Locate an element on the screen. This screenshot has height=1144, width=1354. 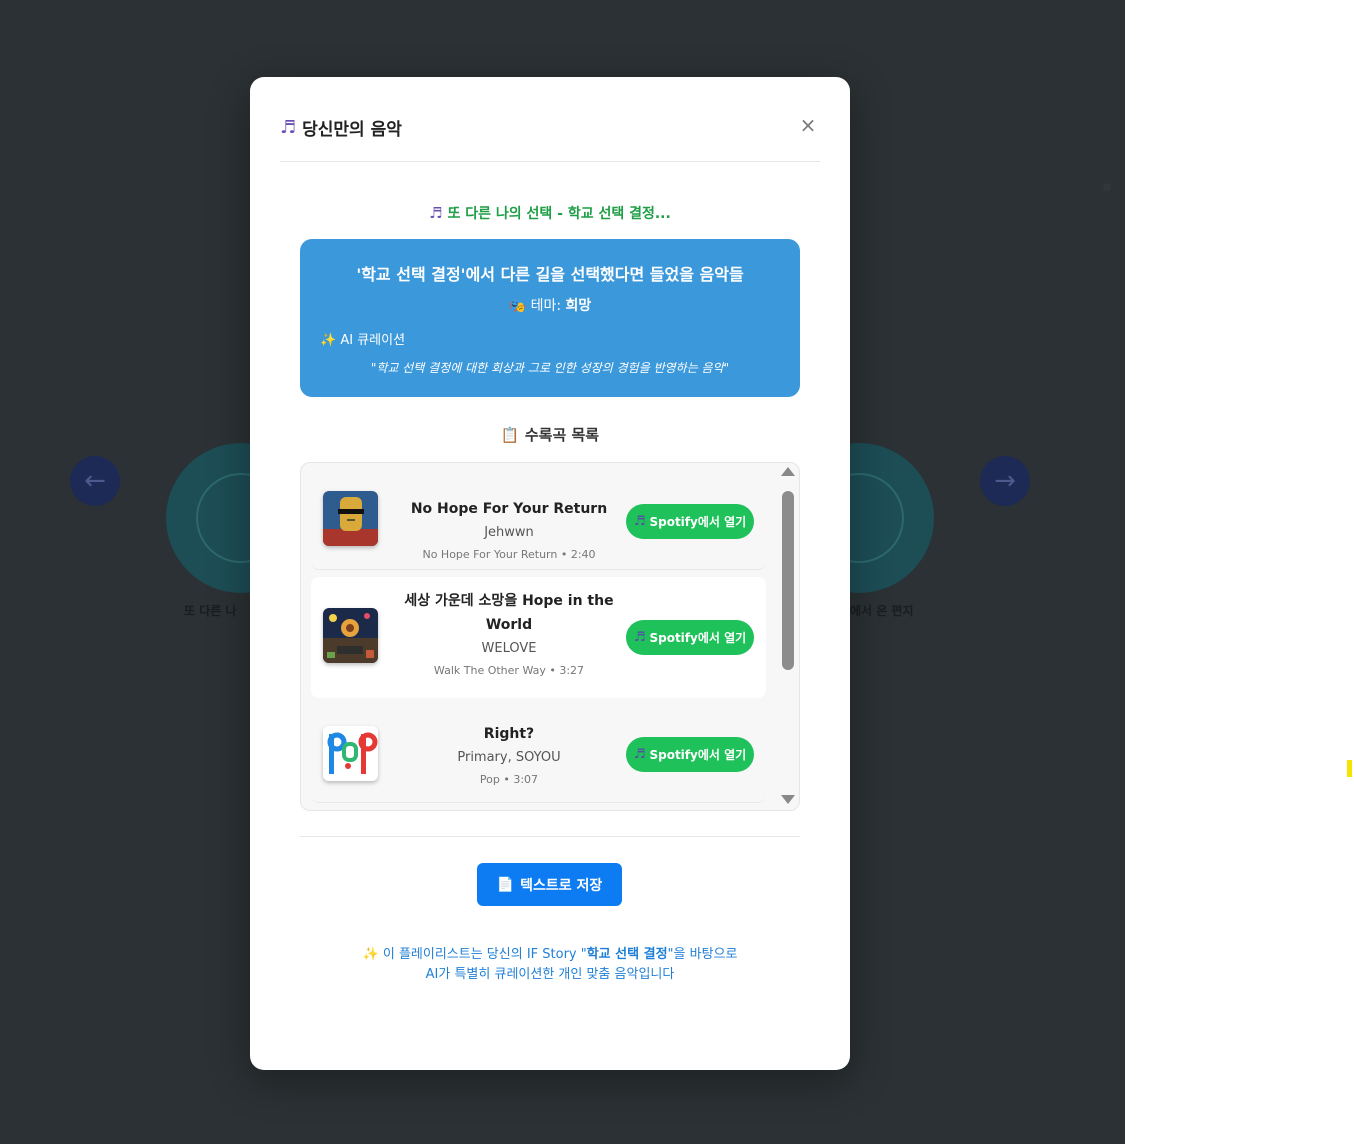
ai-curation-label: ✨ AI 큐레이션 is located at coordinates (362, 338).